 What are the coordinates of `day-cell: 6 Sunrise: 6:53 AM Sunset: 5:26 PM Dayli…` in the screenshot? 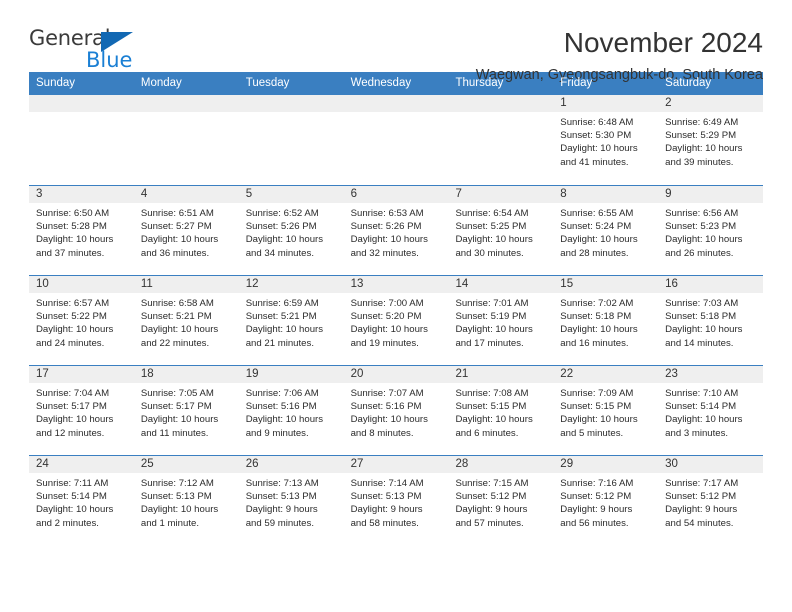 It's located at (396, 230).